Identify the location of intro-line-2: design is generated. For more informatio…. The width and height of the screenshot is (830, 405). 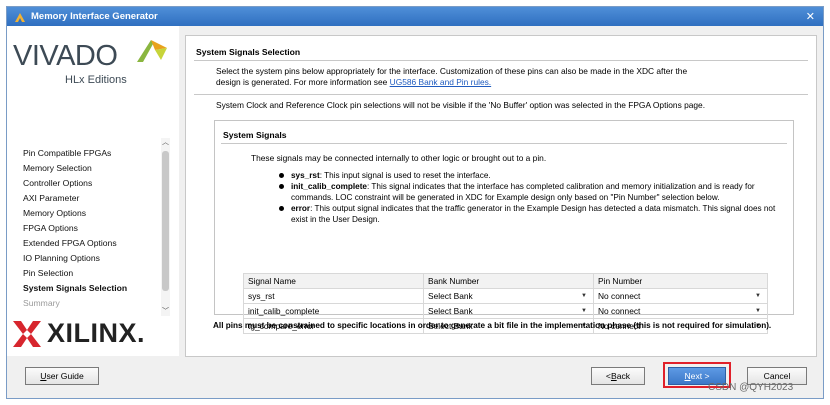
(496, 82).